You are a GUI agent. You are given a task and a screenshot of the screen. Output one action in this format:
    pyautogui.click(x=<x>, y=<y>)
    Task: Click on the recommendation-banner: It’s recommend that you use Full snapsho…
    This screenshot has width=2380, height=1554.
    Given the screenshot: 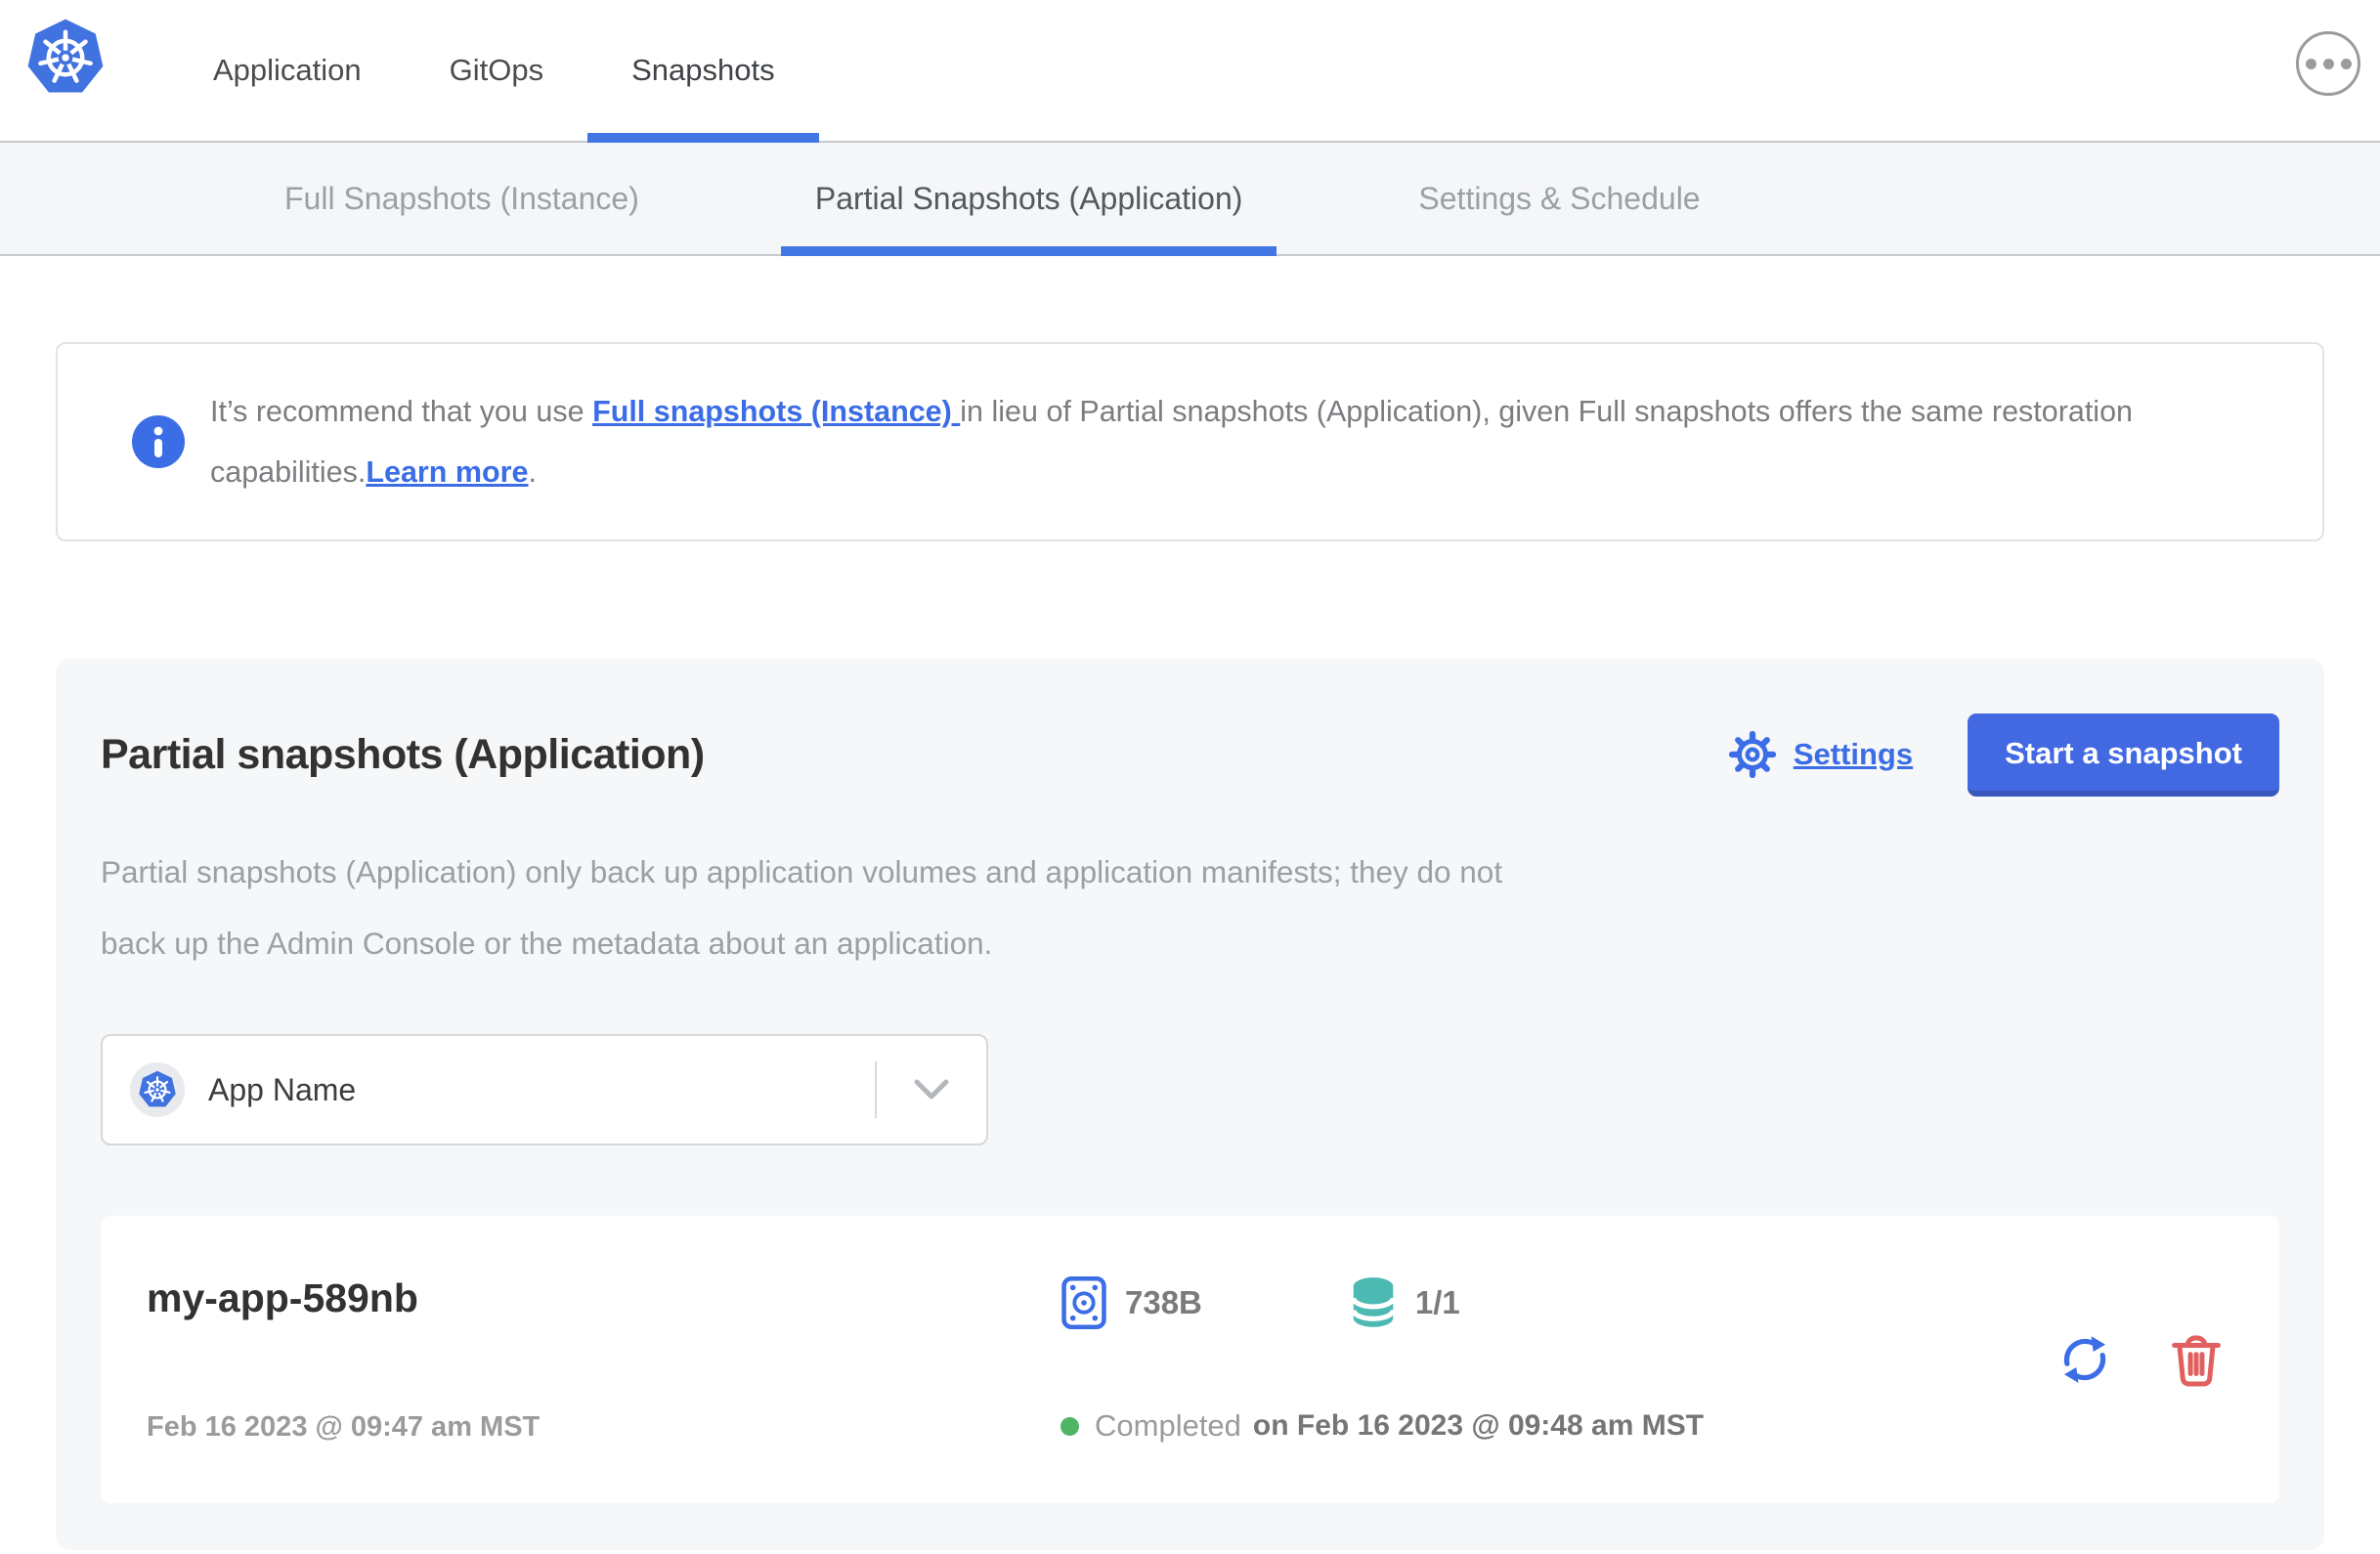 What is the action you would take?
    pyautogui.click(x=1190, y=441)
    